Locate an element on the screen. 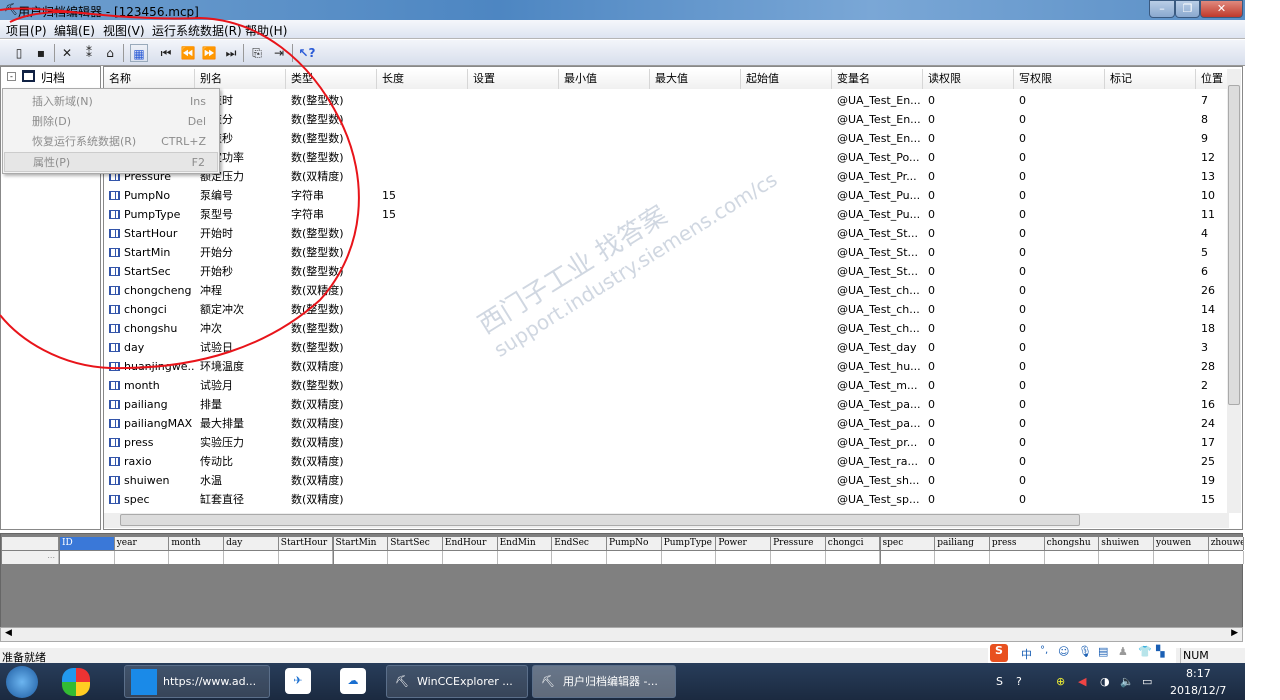 Image resolution: width=1280 pixels, height=700 pixels. horizontal-scrollbar is located at coordinates (666, 520).